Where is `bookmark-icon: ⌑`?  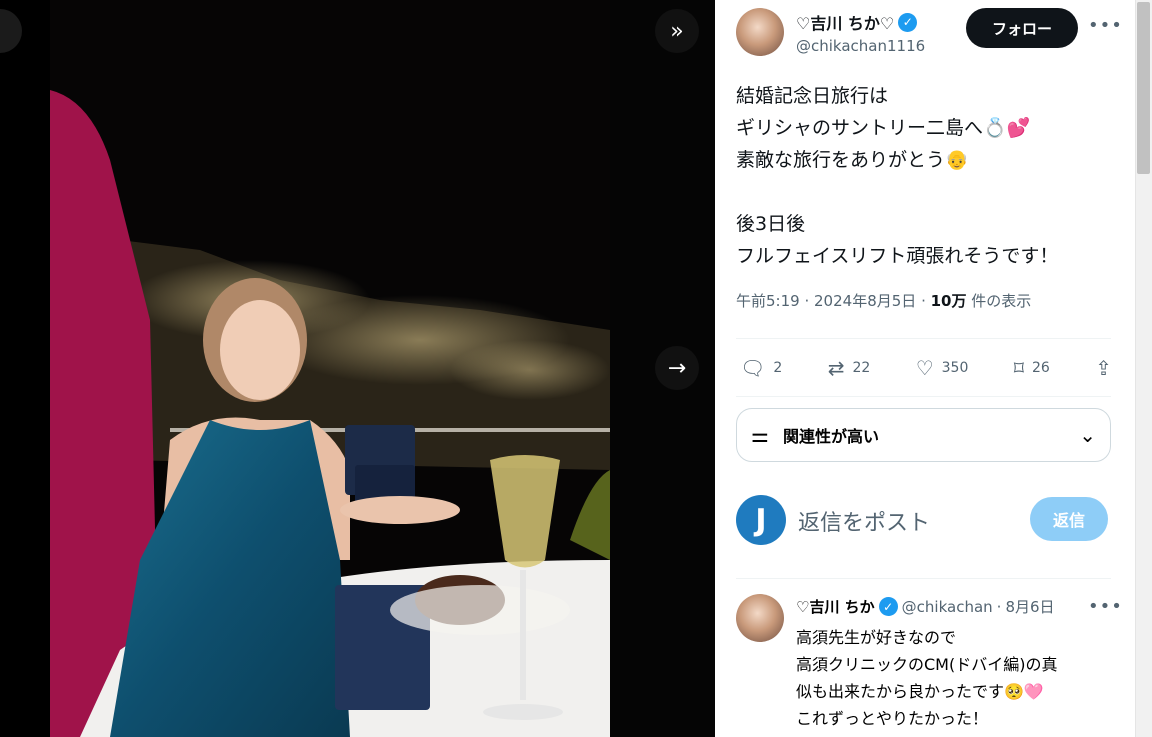 bookmark-icon: ⌑ is located at coordinates (1019, 368).